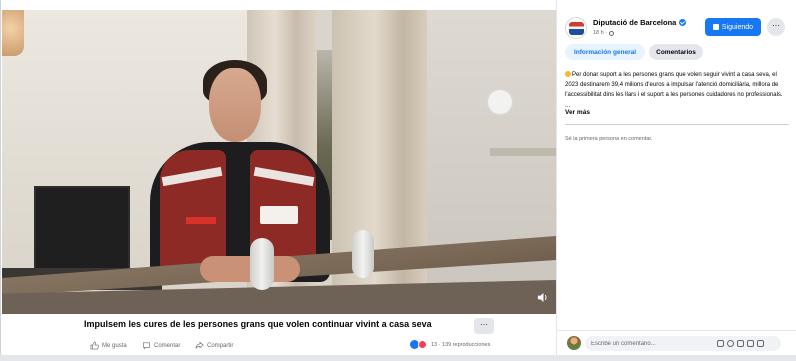  I want to click on scene-tv, so click(82, 228).